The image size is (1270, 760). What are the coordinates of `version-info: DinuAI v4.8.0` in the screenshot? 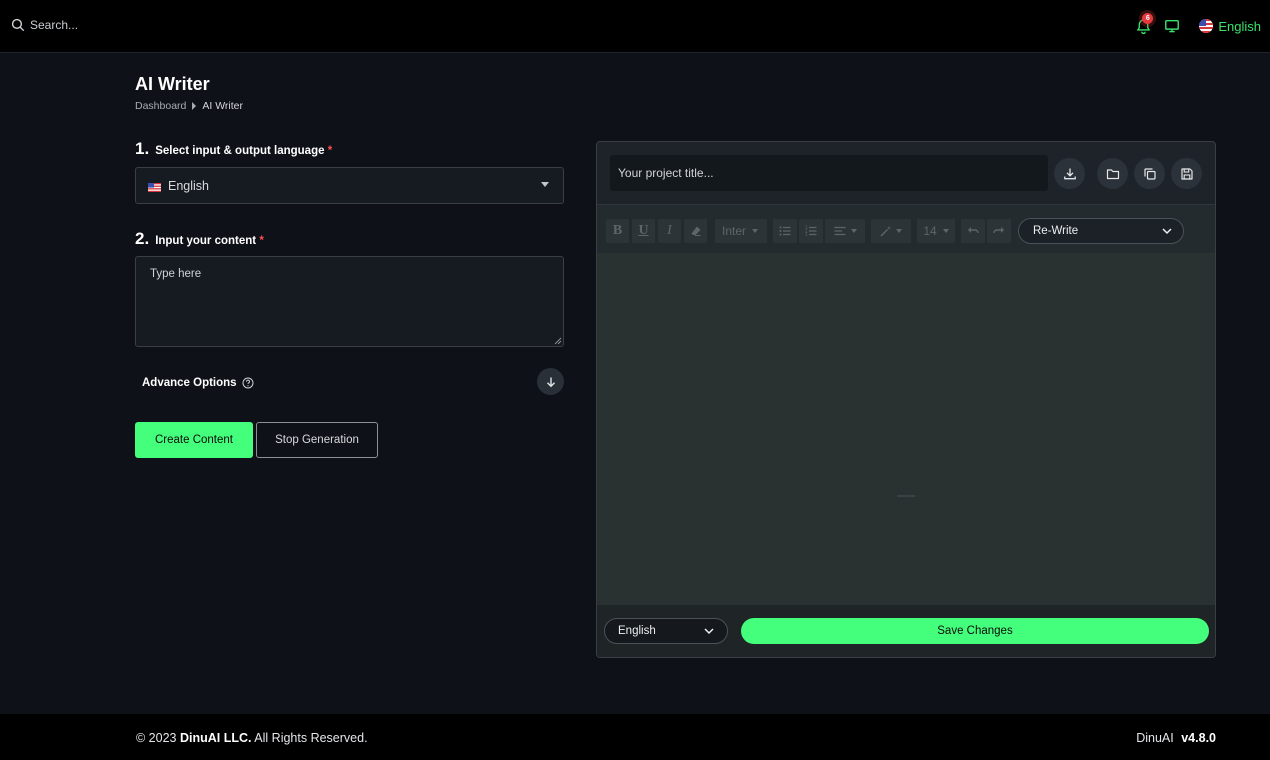 It's located at (1176, 738).